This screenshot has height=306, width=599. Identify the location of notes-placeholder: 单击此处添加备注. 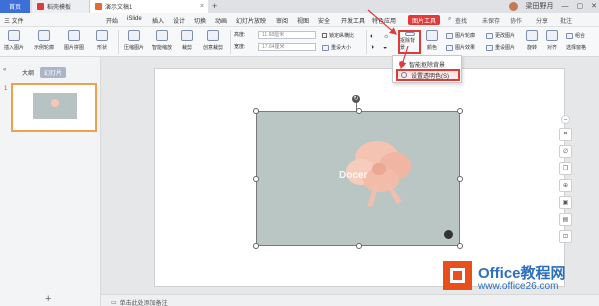
(143, 303).